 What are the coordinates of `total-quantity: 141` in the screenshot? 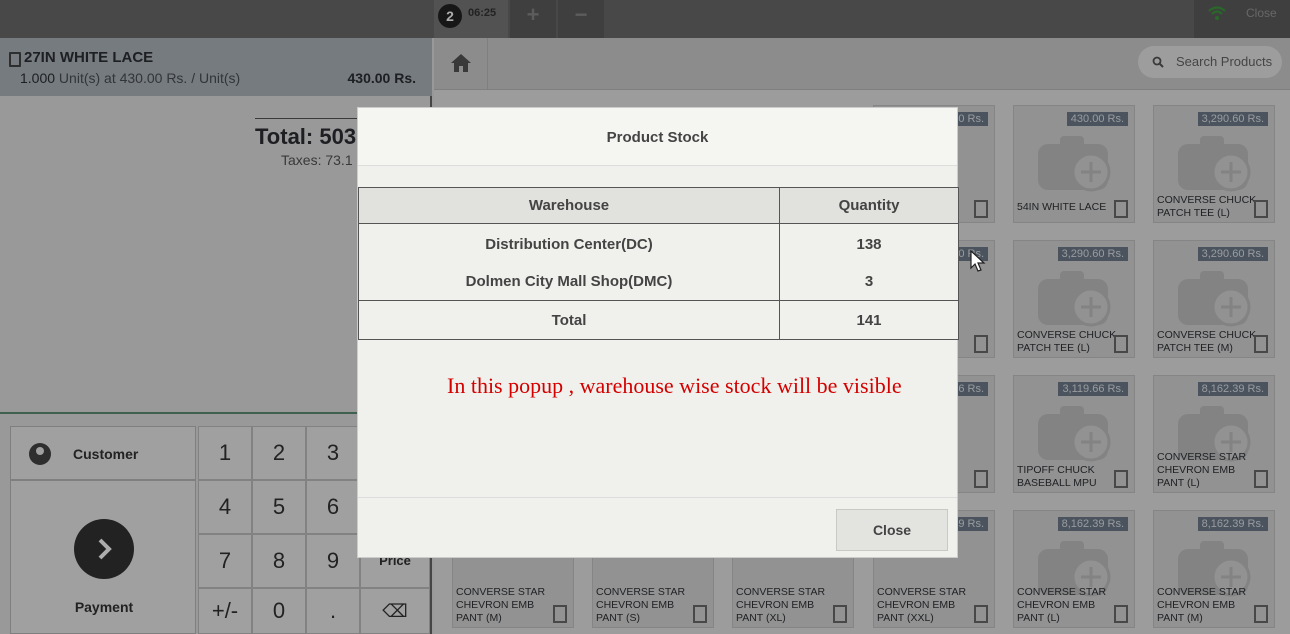 It's located at (869, 320).